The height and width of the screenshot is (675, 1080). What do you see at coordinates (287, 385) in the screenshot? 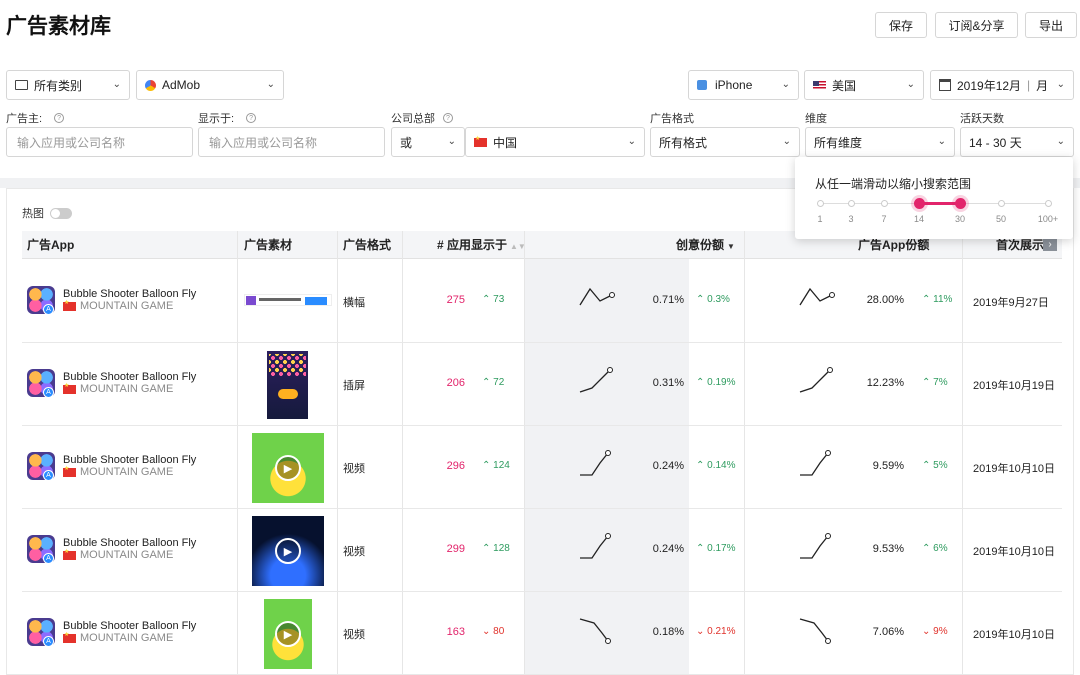
I see `creative-interstitial-thumbnail` at bounding box center [287, 385].